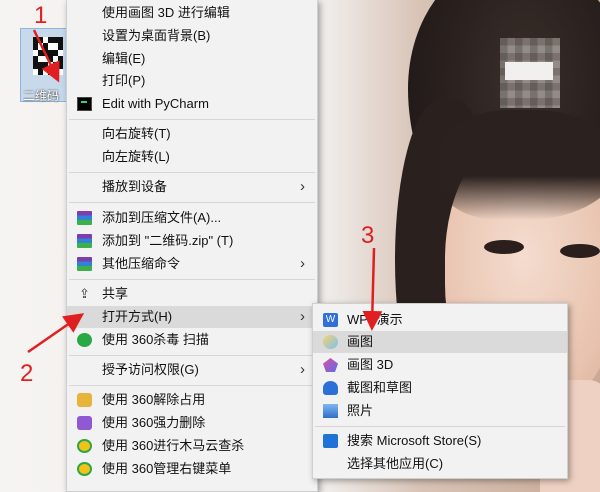 The width and height of the screenshot is (600, 492). What do you see at coordinates (27, 373) in the screenshot?
I see `annotation-step-2: 2` at bounding box center [27, 373].